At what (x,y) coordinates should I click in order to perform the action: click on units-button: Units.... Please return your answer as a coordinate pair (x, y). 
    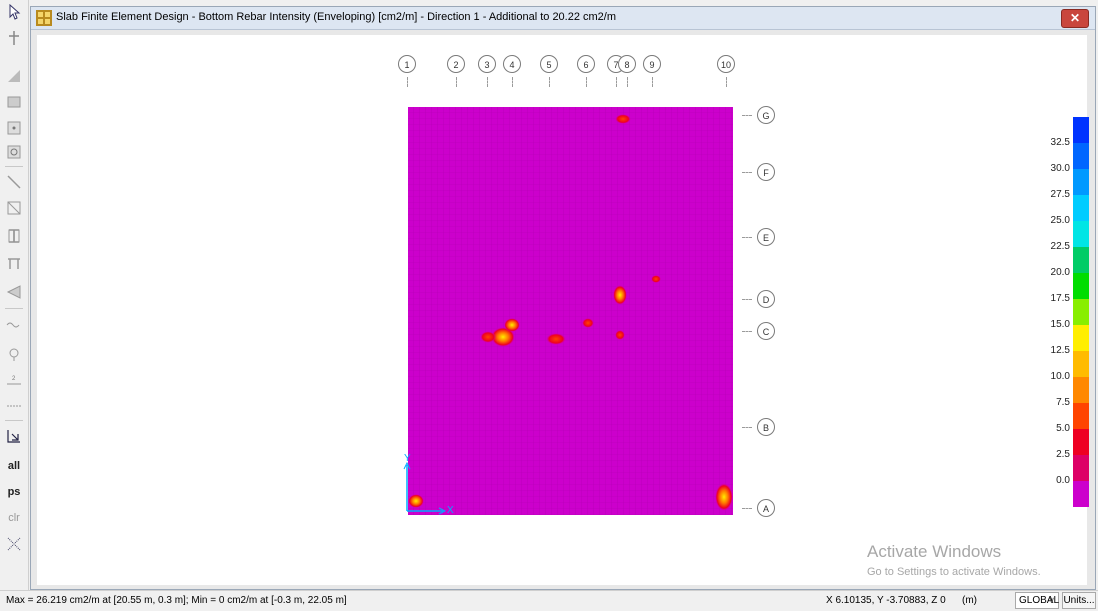
    Looking at the image, I should click on (1079, 600).